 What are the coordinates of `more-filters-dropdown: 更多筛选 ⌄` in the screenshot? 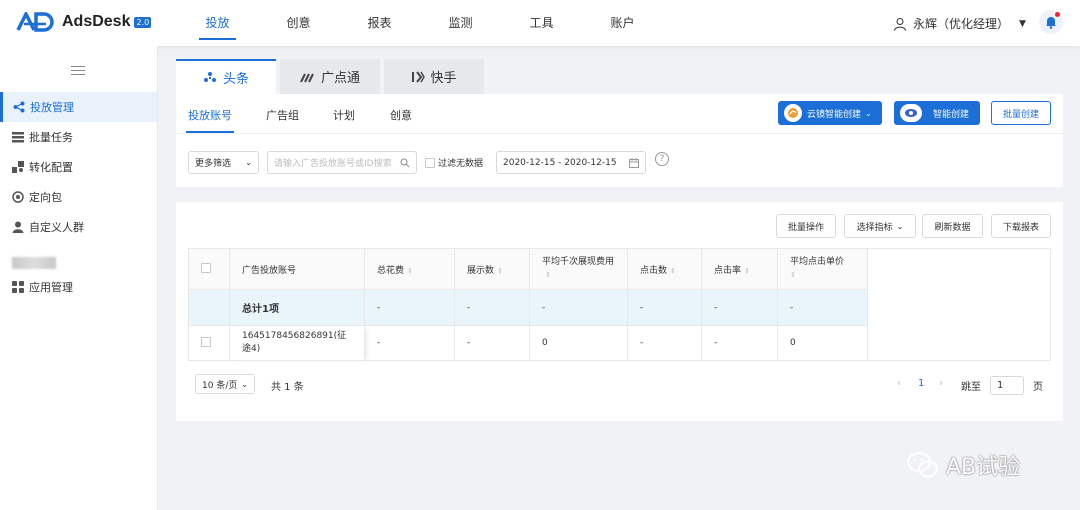 It's located at (223, 162).